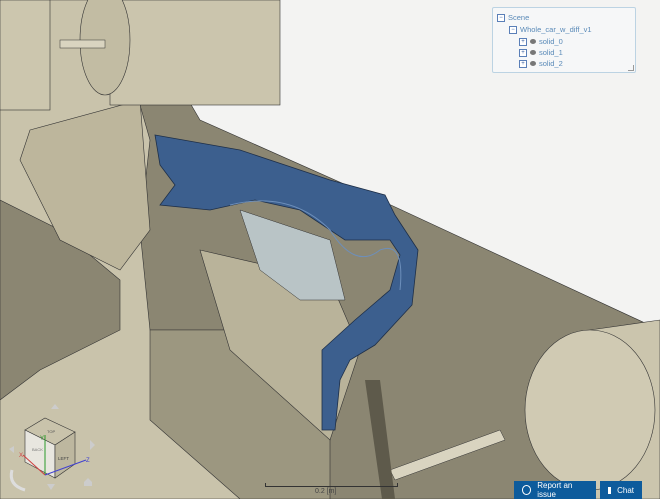 This screenshot has width=660, height=499. I want to click on right-cylinder-end, so click(590, 410).